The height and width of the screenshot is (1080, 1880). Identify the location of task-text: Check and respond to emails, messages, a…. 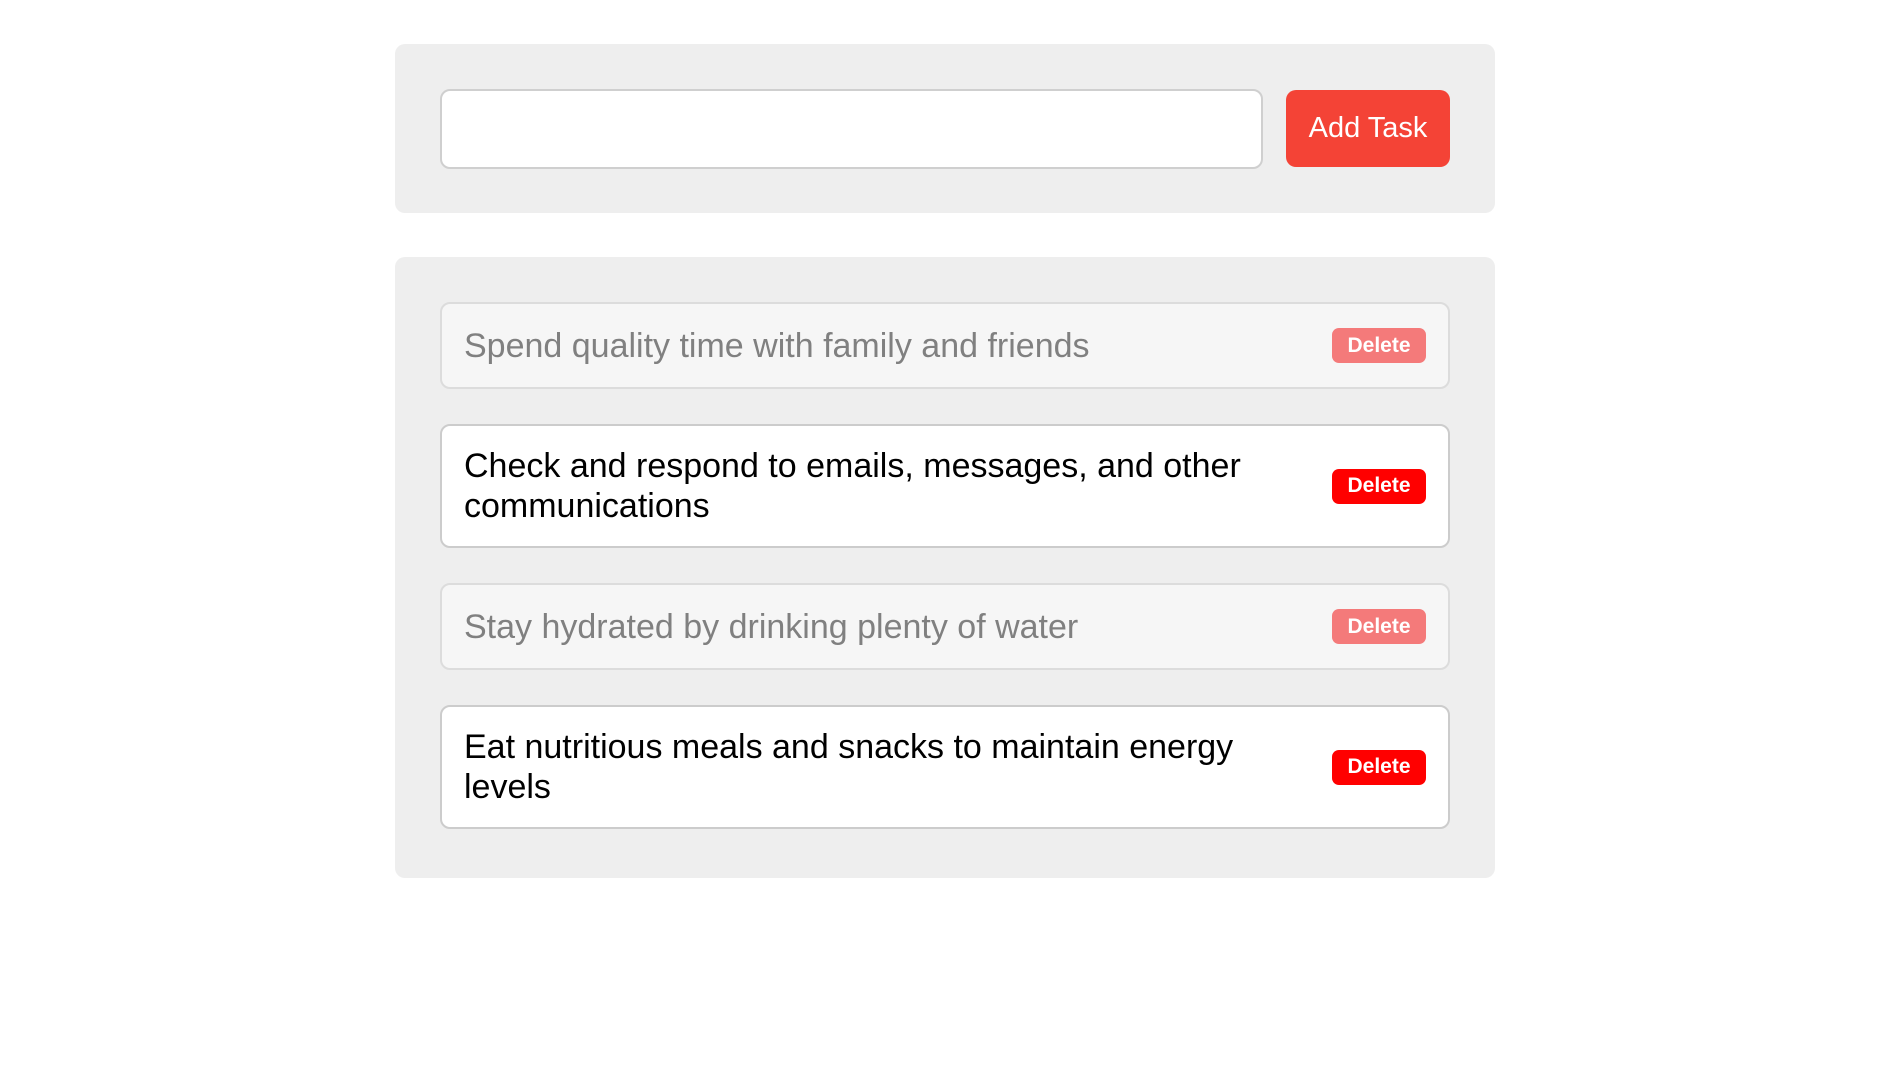
(852, 486).